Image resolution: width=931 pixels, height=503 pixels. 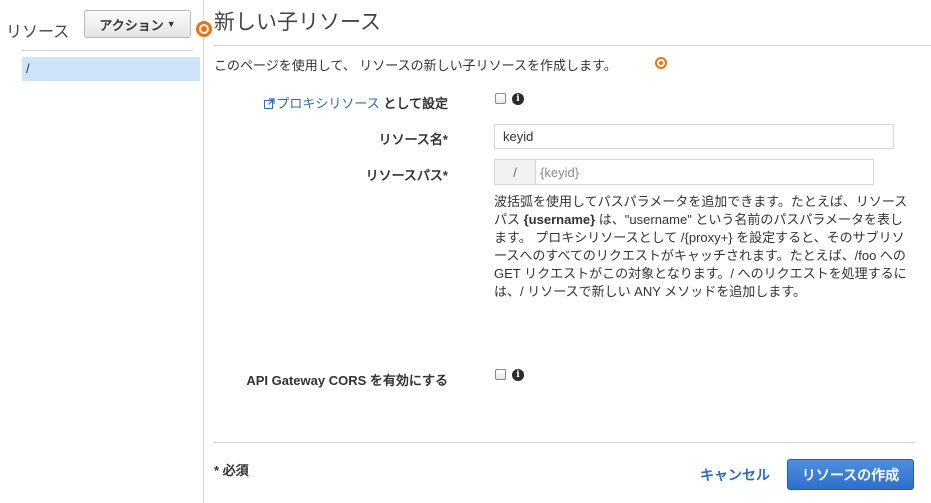 What do you see at coordinates (500, 98) in the screenshot?
I see `proxy-resource-checkbox` at bounding box center [500, 98].